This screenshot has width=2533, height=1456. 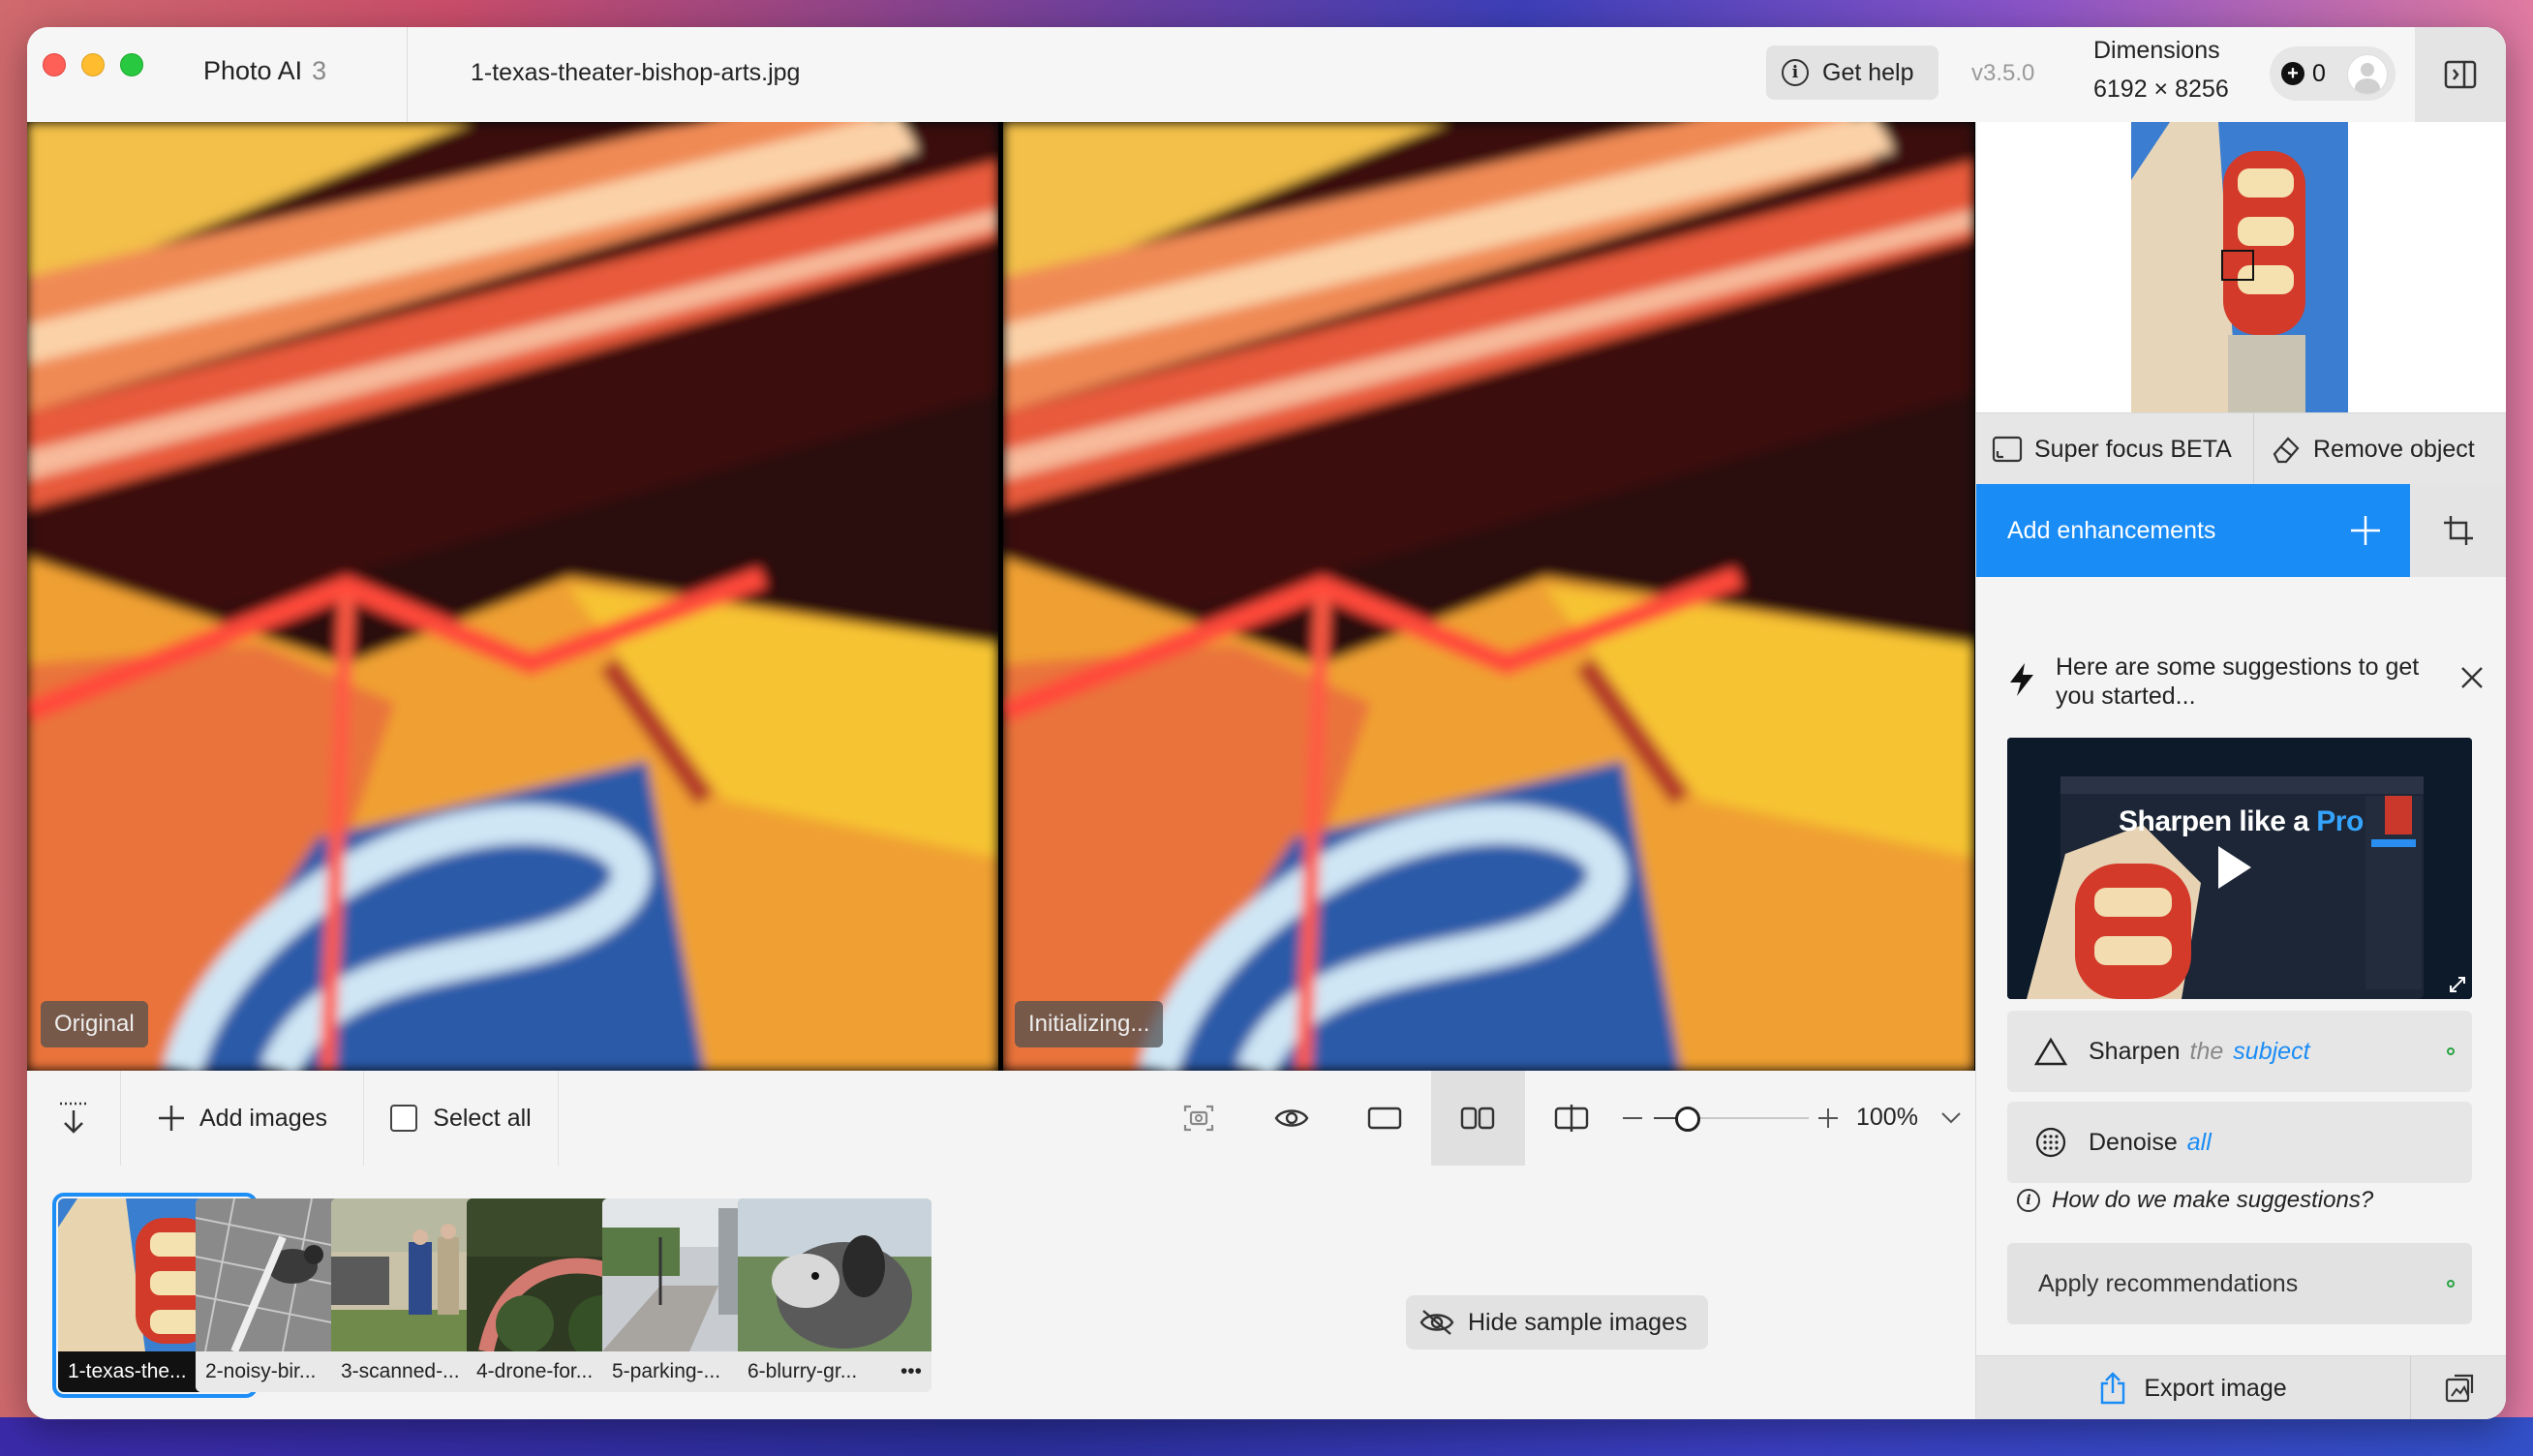 What do you see at coordinates (2367, 75) in the screenshot?
I see `avatar` at bounding box center [2367, 75].